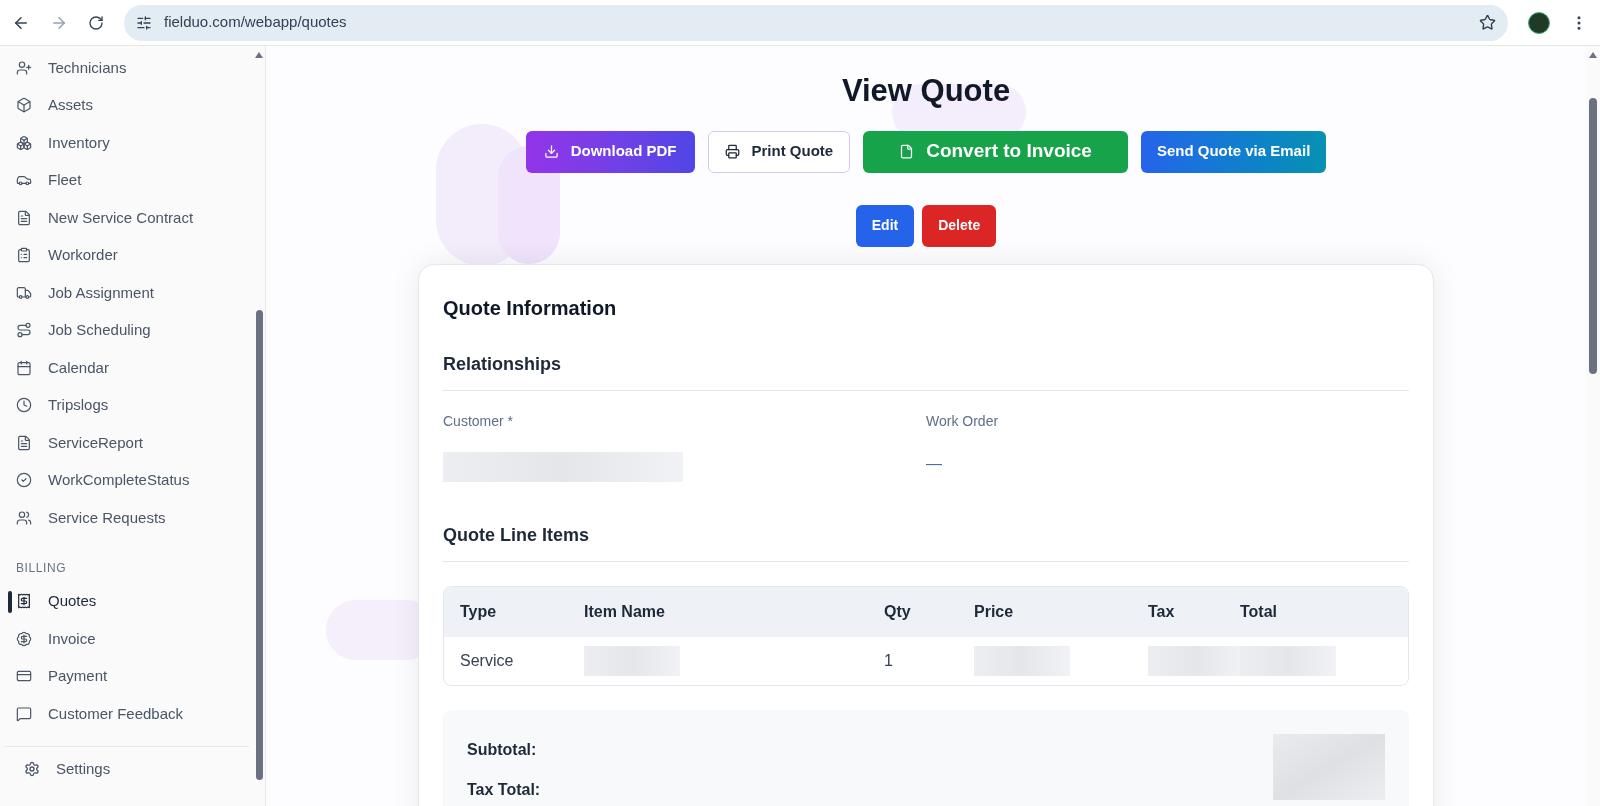  Describe the element at coordinates (504, 789) in the screenshot. I see `total-label: Tax Total:` at that location.